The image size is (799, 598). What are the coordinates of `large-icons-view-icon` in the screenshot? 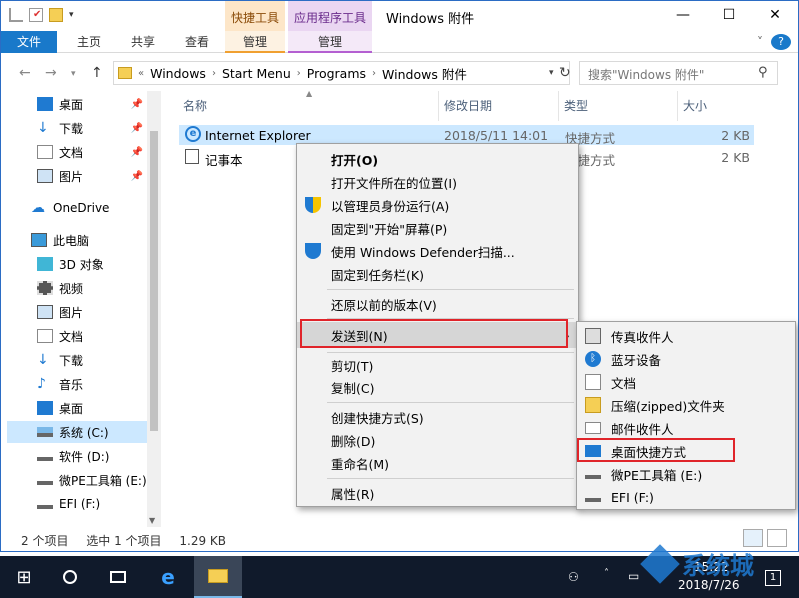 It's located at (777, 538).